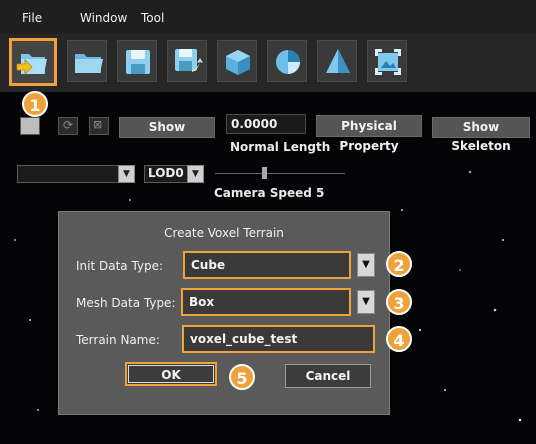 The width and height of the screenshot is (536, 444). I want to click on mesh-data-type-label: Mesh Data Type:, so click(126, 303).